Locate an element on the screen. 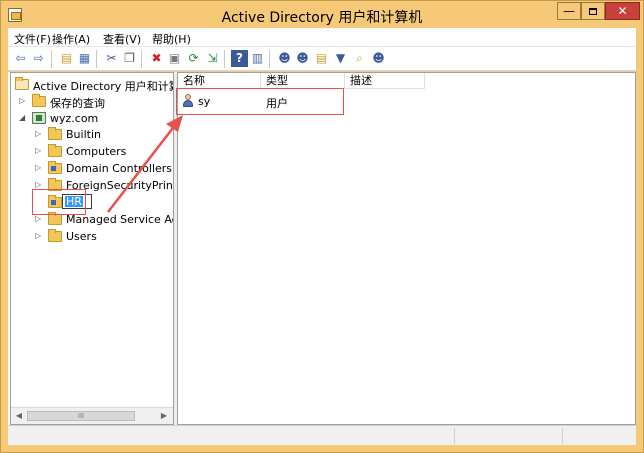 The image size is (644, 453). annotation-arrow is located at coordinates (145, 164).